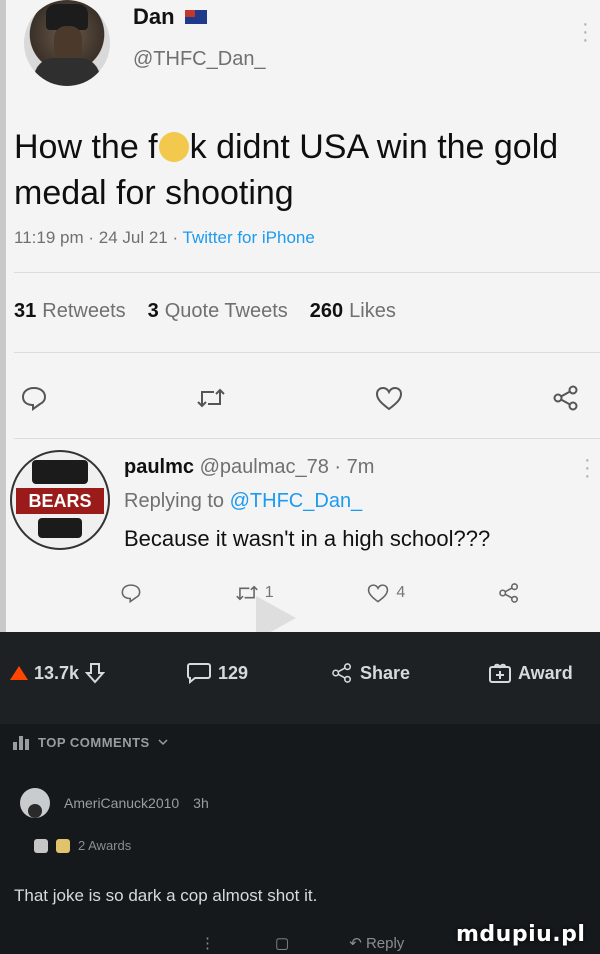 The image size is (600, 954). I want to click on retweet-icon, so click(211, 398).